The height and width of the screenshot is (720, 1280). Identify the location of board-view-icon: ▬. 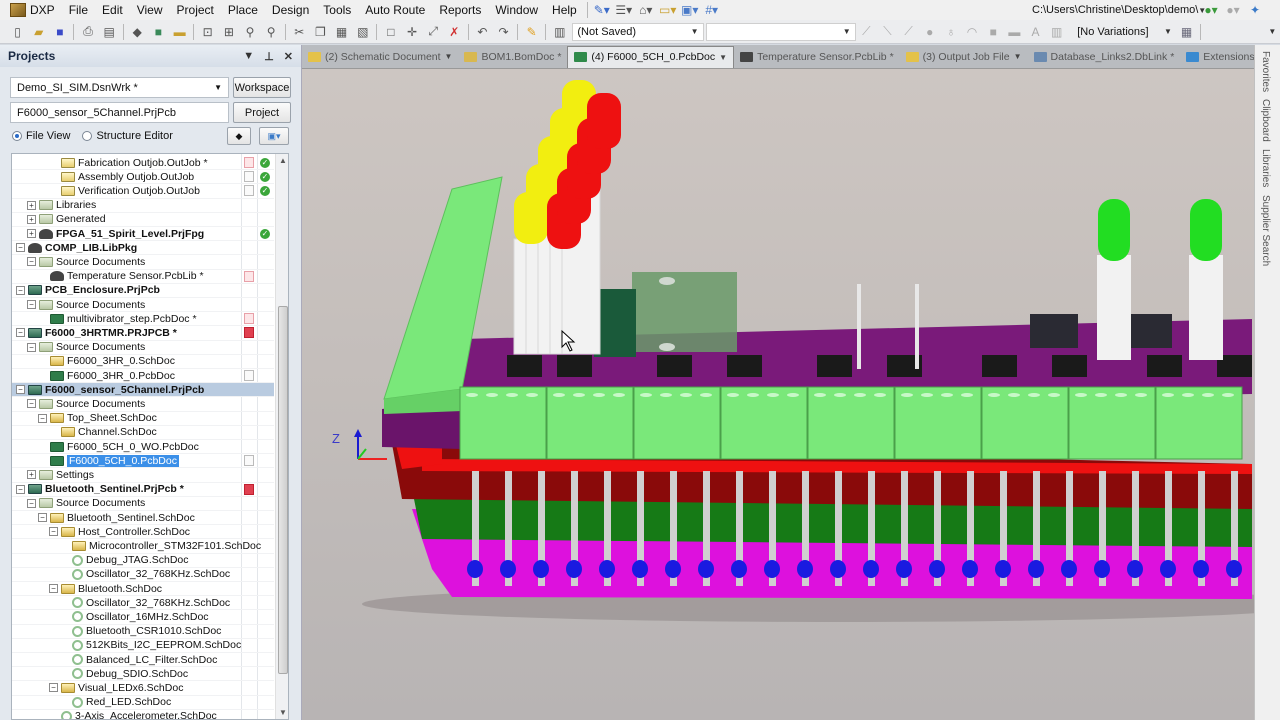
(179, 32).